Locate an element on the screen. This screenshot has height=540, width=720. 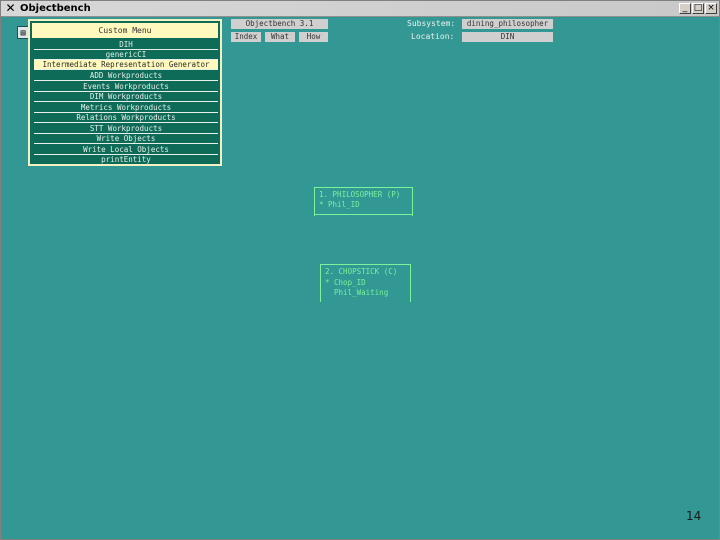
chopstick-object: 2. CHOPSTICK (C) * Chop_ID Phil_Waiting is located at coordinates (365, 283).